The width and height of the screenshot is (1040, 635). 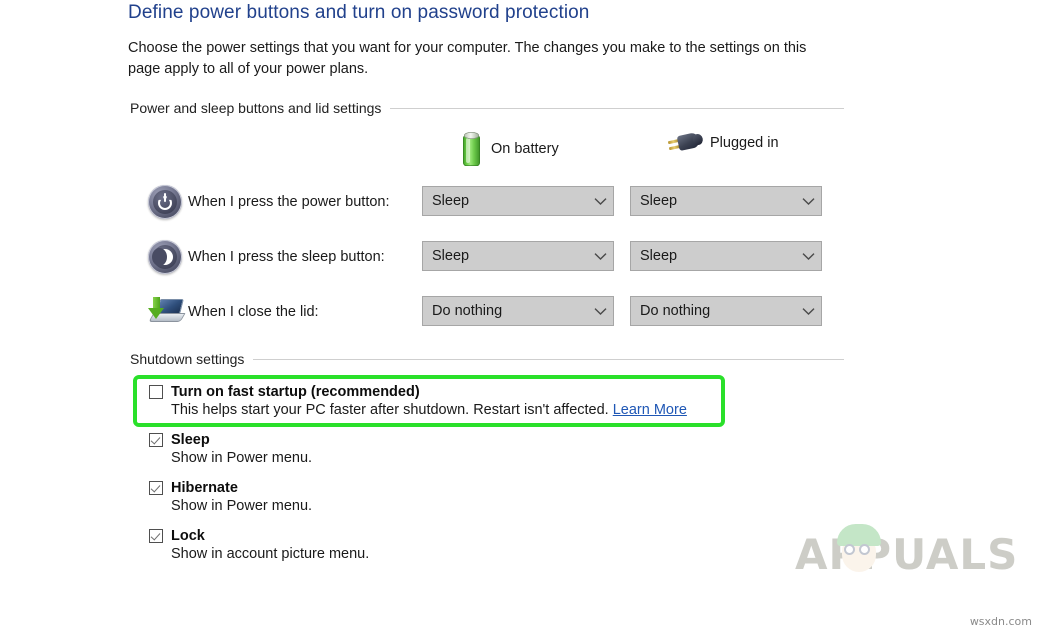 I want to click on plug-icon, so click(x=684, y=143).